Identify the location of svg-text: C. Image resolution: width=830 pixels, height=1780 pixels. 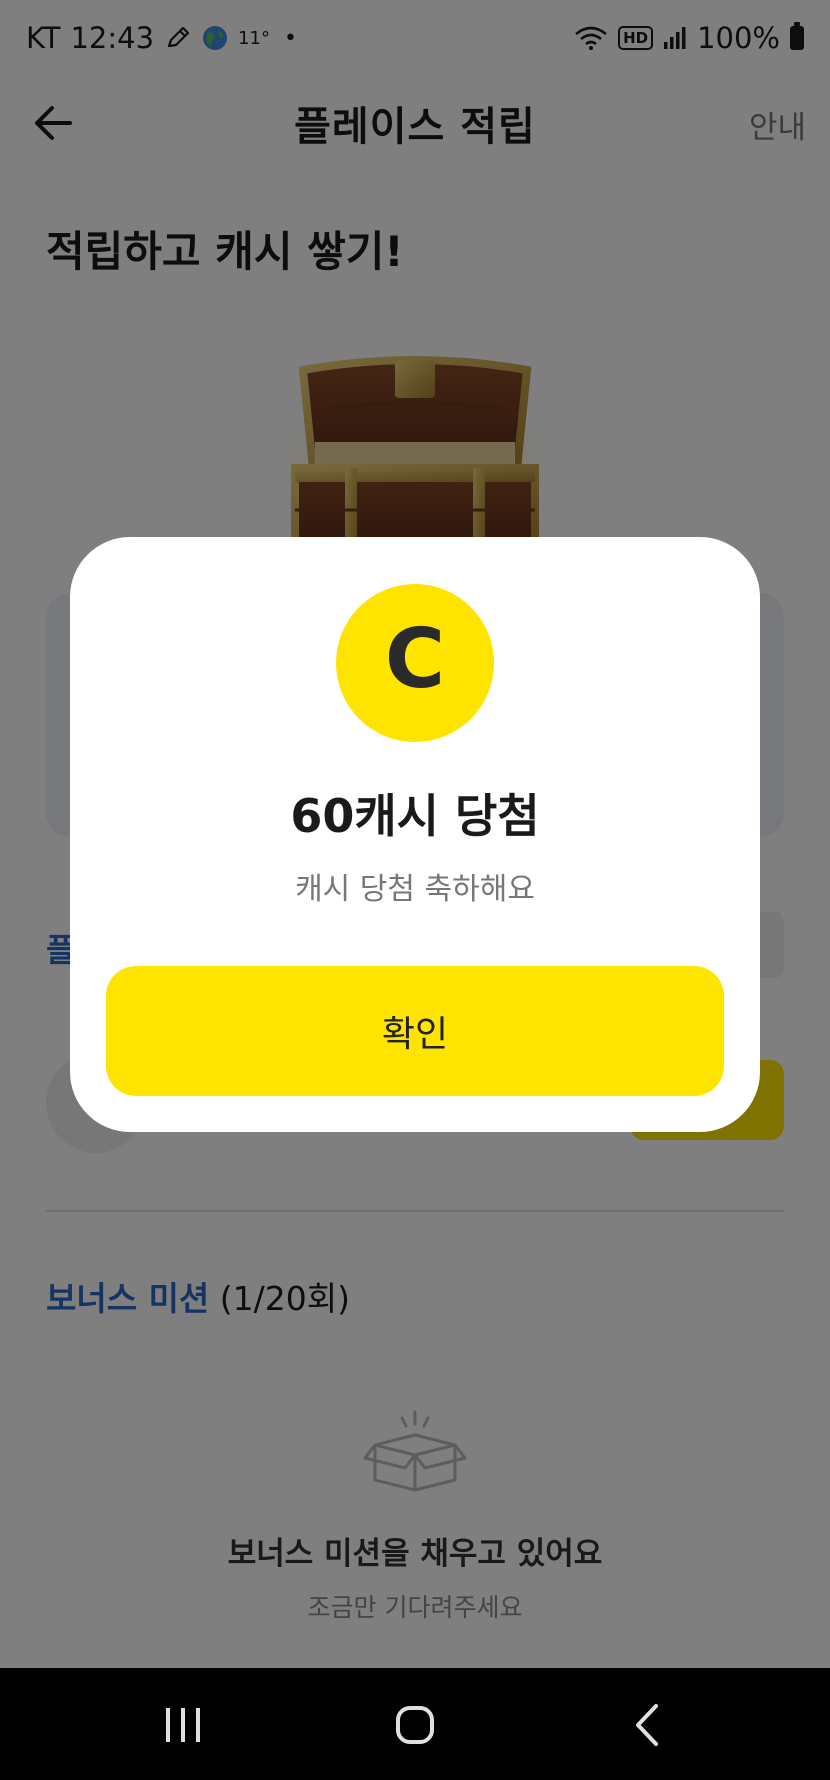
(415, 663).